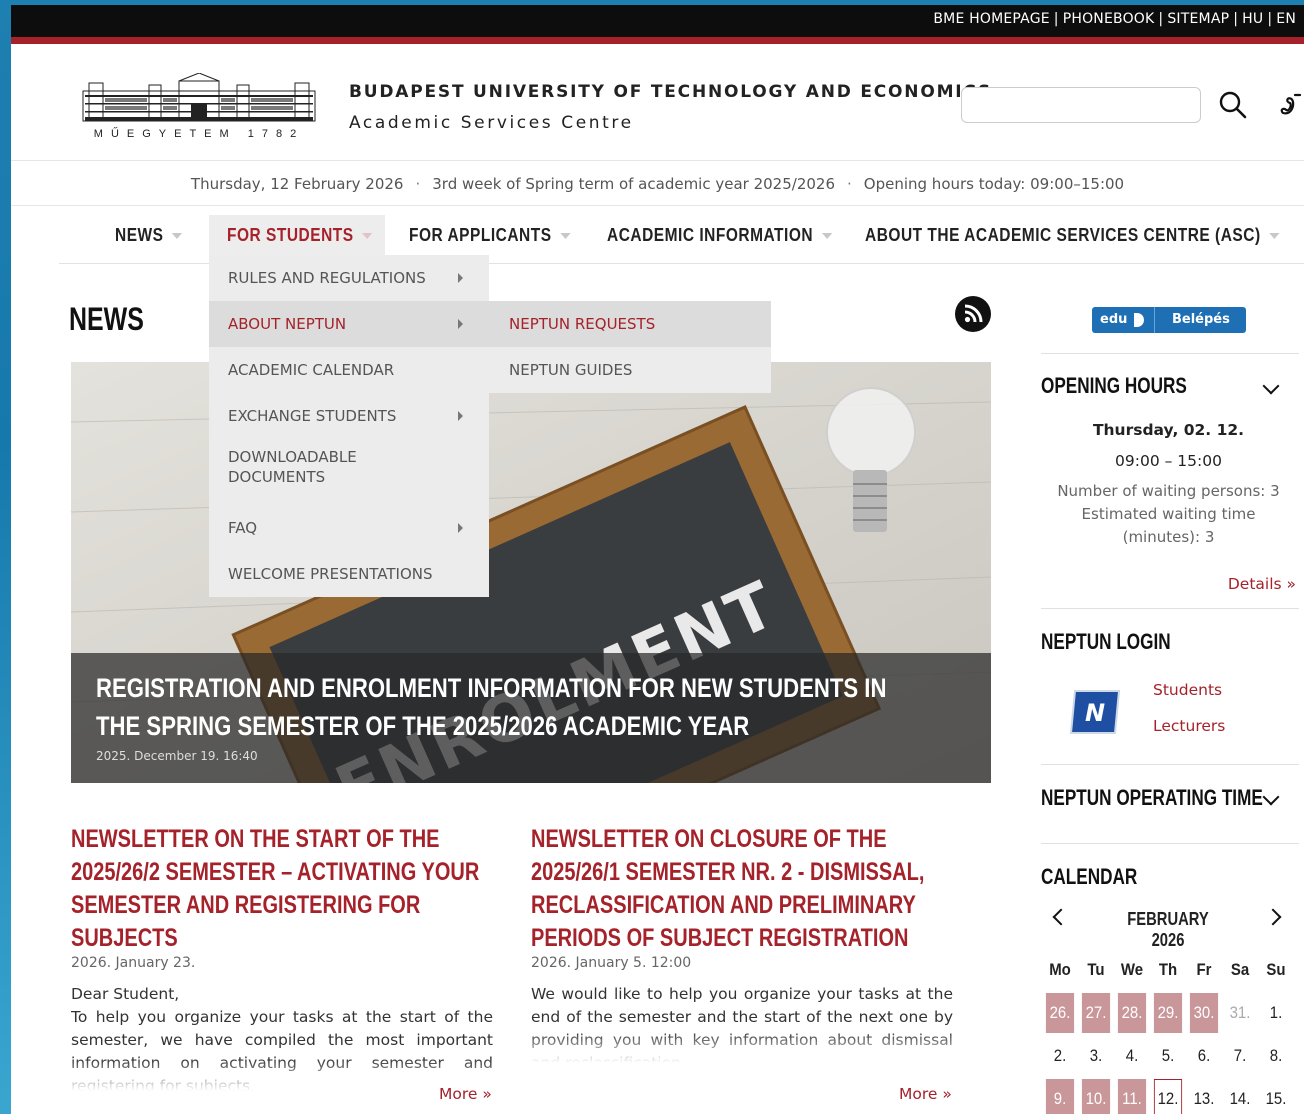 The image size is (1304, 1114). What do you see at coordinates (657, 40) in the screenshot?
I see `top-accent-stripe` at bounding box center [657, 40].